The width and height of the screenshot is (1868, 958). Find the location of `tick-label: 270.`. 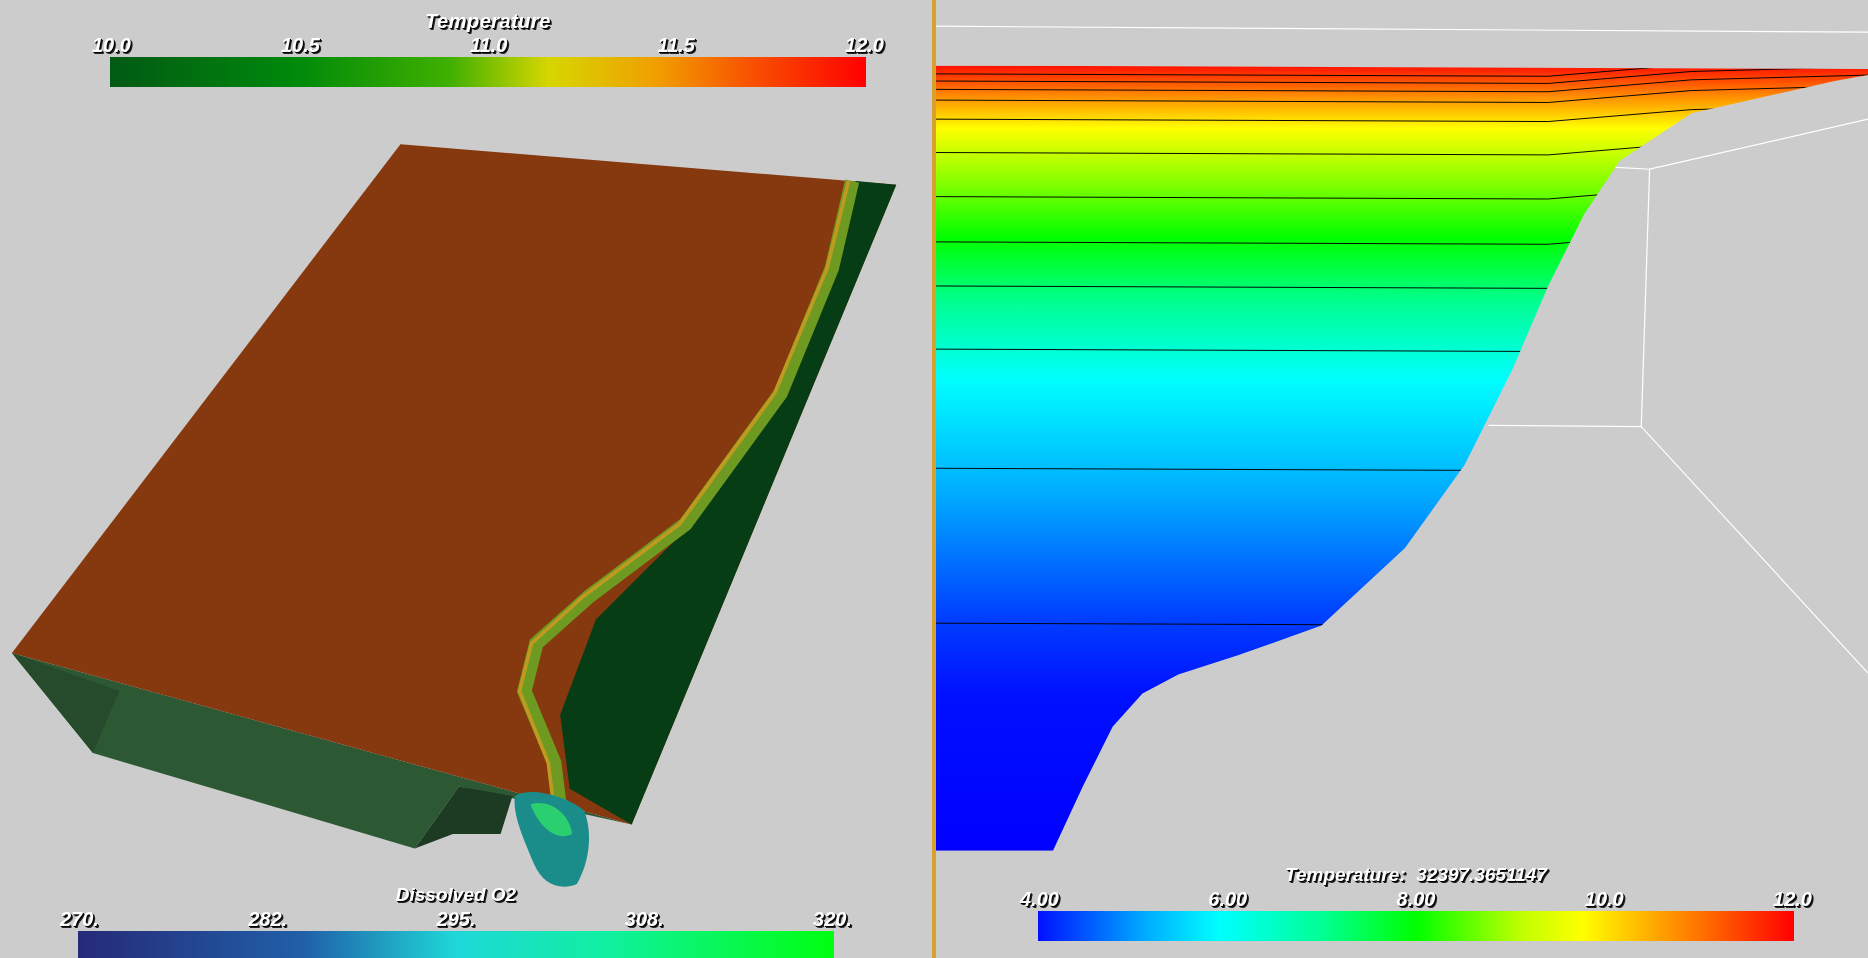

tick-label: 270. is located at coordinates (79, 919).